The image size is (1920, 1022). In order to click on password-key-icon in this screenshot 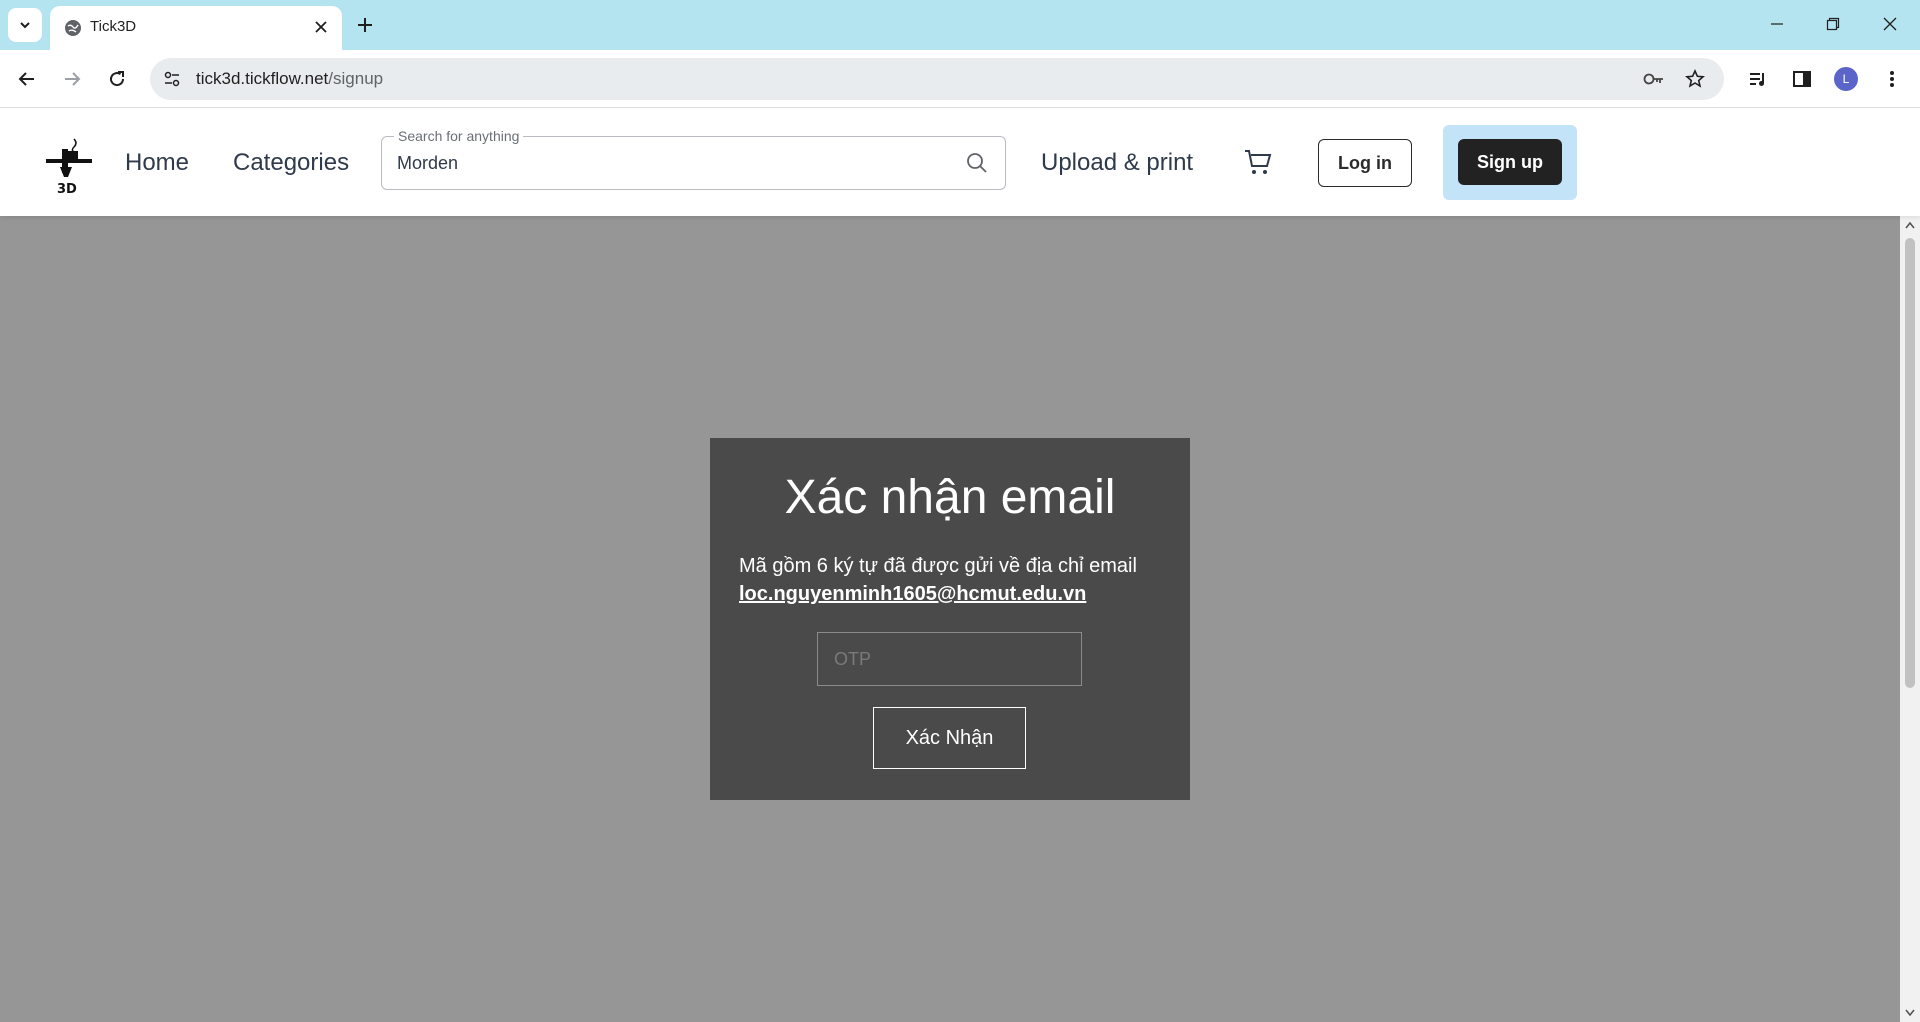, I will do `click(1654, 79)`.